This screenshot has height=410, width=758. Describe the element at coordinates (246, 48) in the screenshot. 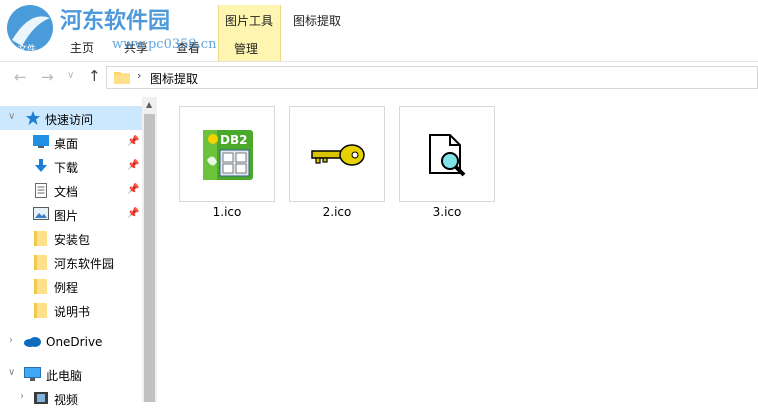

I see `tab-manage: 管理` at that location.